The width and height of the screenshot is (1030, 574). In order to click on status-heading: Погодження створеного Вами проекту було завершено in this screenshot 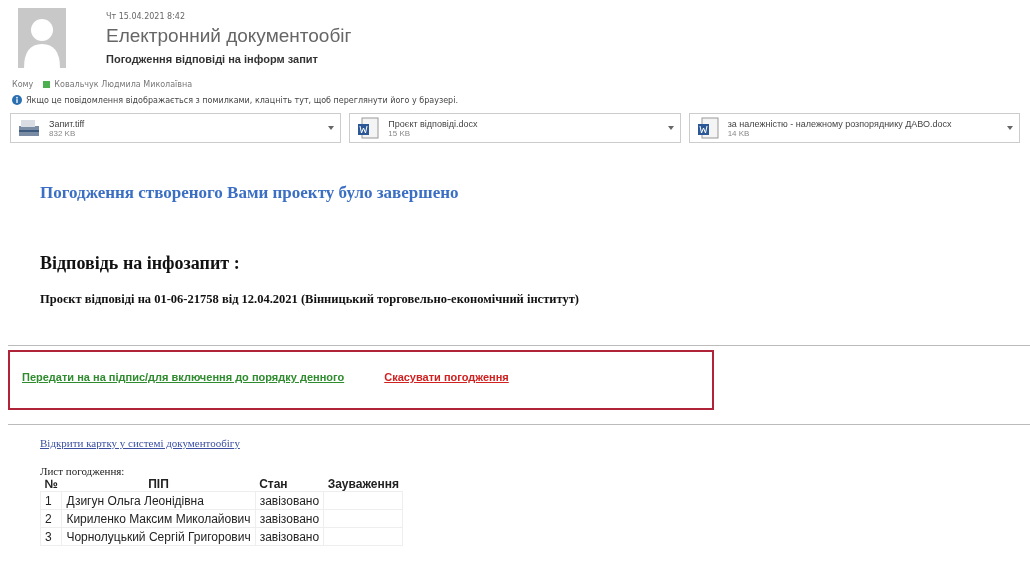, I will do `click(249, 192)`.